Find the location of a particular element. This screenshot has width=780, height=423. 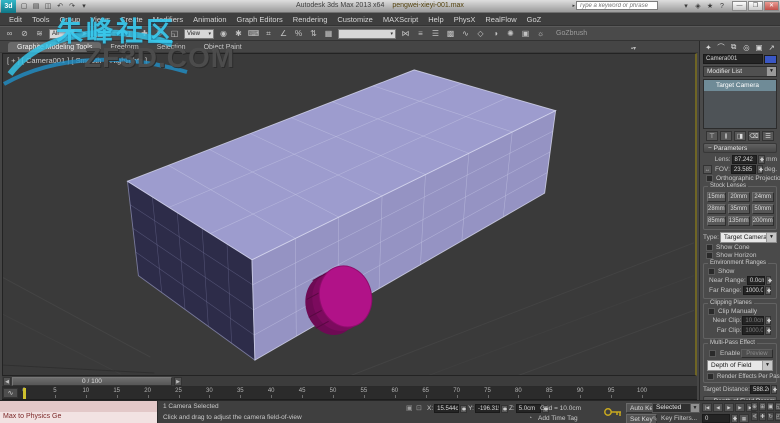

percent-snap-icon: % is located at coordinates (298, 33).